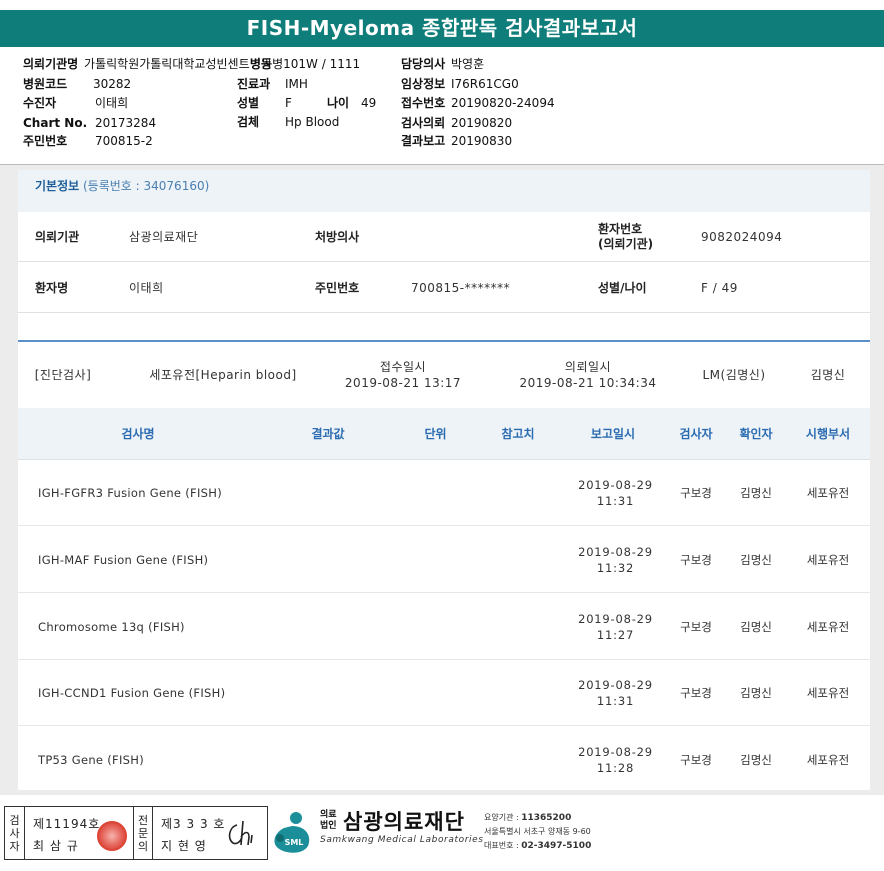 The image size is (884, 871). What do you see at coordinates (403, 375) in the screenshot?
I see `receipt-datetime: 접수일시 2019-08-21 13:17` at bounding box center [403, 375].